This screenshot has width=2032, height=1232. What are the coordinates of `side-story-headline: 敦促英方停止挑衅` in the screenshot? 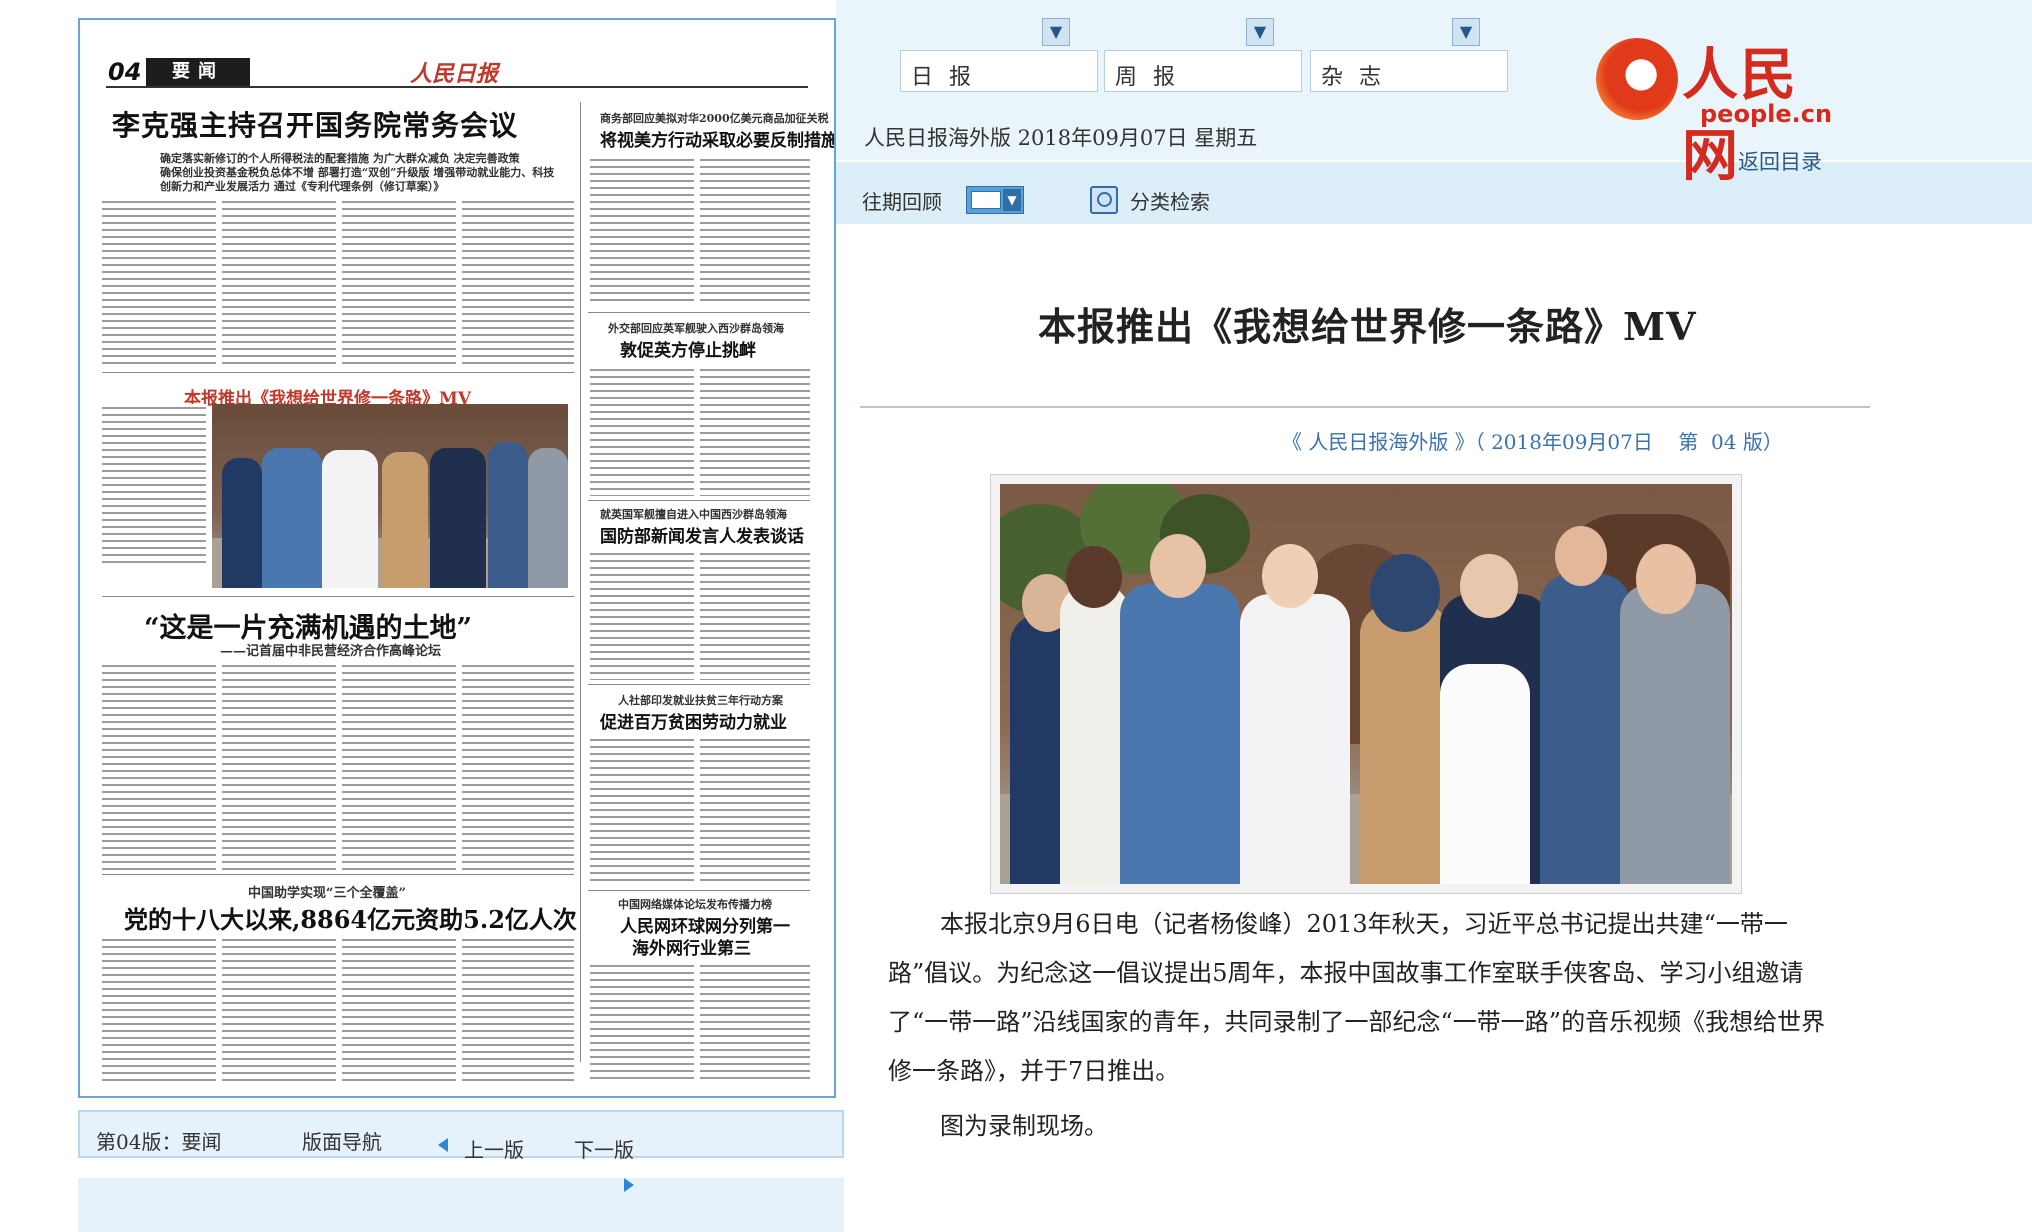 It's located at (688, 348).